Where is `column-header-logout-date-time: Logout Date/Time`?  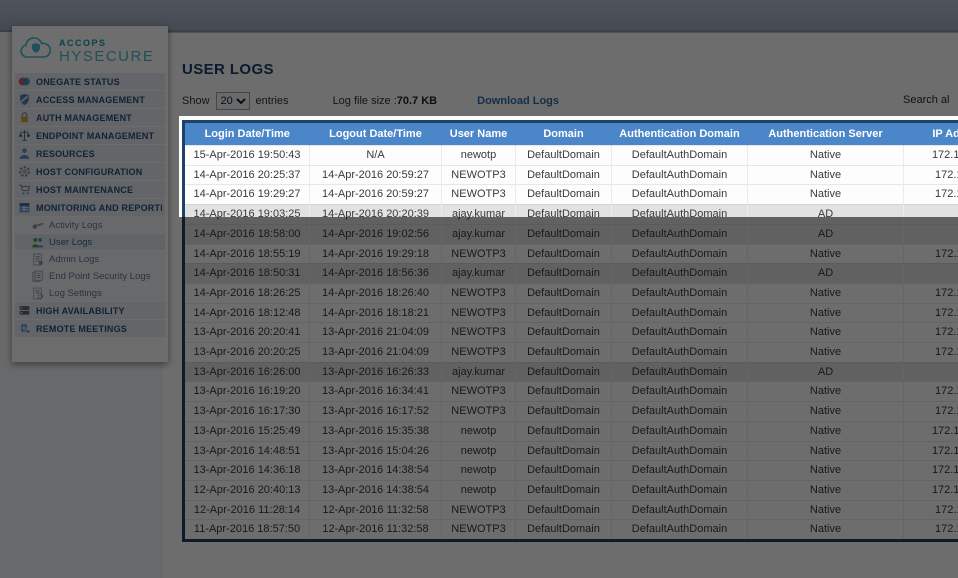
column-header-logout-date-time: Logout Date/Time is located at coordinates (375, 133).